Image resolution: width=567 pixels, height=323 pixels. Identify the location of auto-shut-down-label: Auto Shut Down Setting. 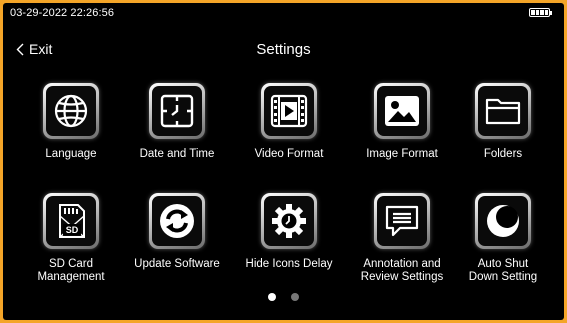
(503, 270).